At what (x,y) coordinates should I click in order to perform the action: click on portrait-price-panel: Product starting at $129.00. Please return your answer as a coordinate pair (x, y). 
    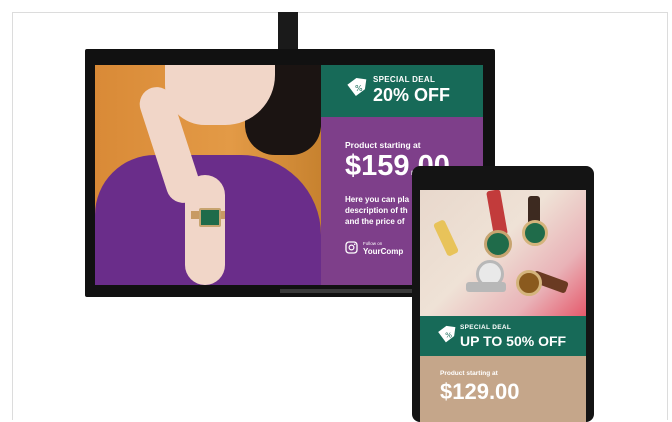
    Looking at the image, I should click on (503, 389).